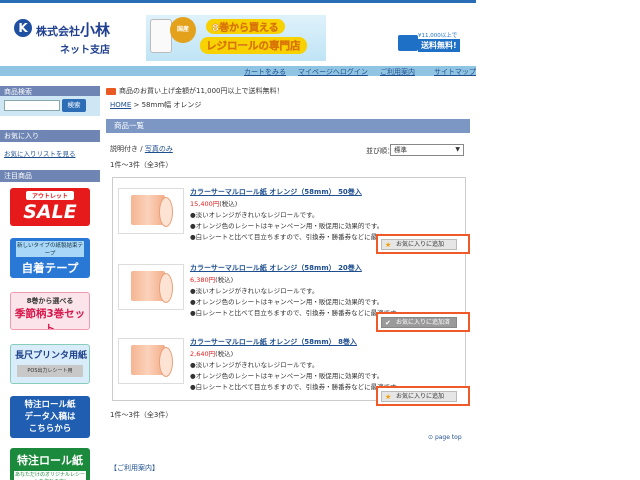  What do you see at coordinates (124, 149) in the screenshot?
I see `view-with-description: 説明付き` at bounding box center [124, 149].